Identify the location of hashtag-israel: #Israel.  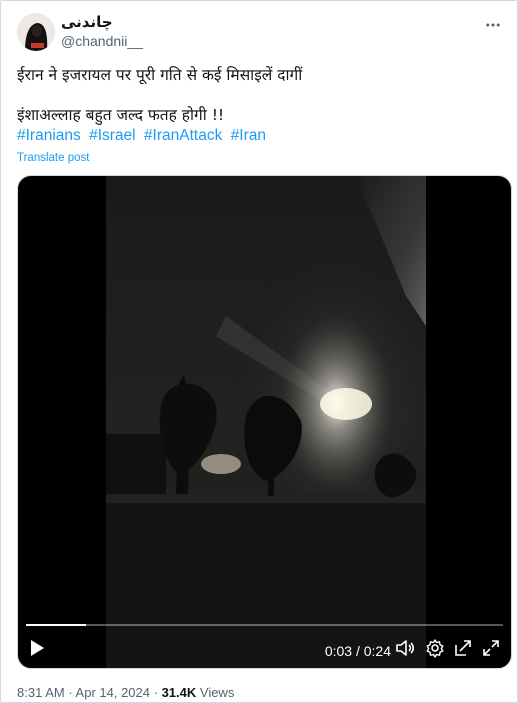
(112, 135).